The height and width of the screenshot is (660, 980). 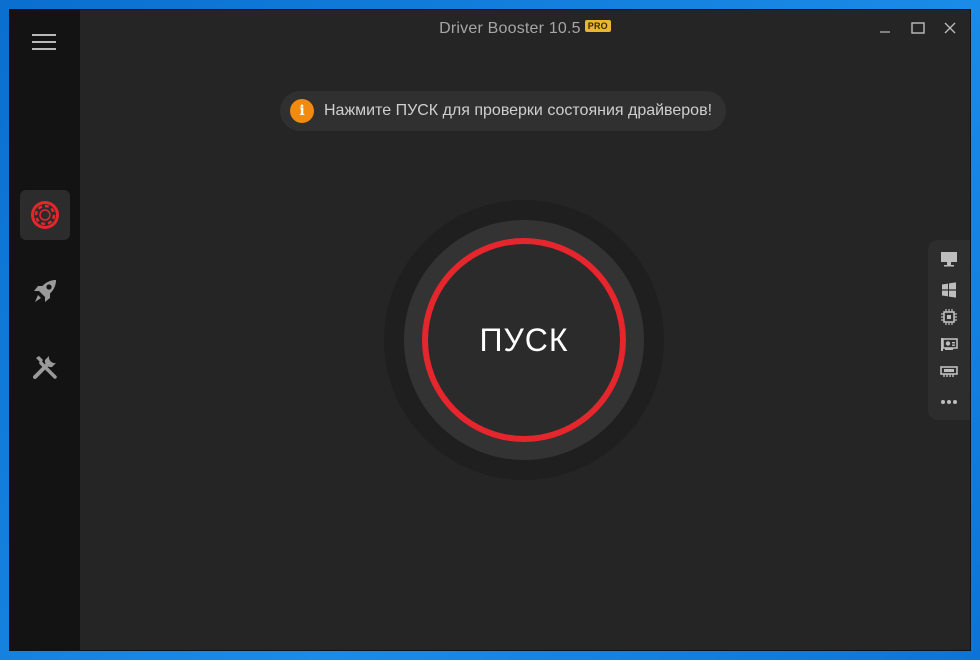 I want to click on sidebar-item-boost, so click(x=45, y=291).